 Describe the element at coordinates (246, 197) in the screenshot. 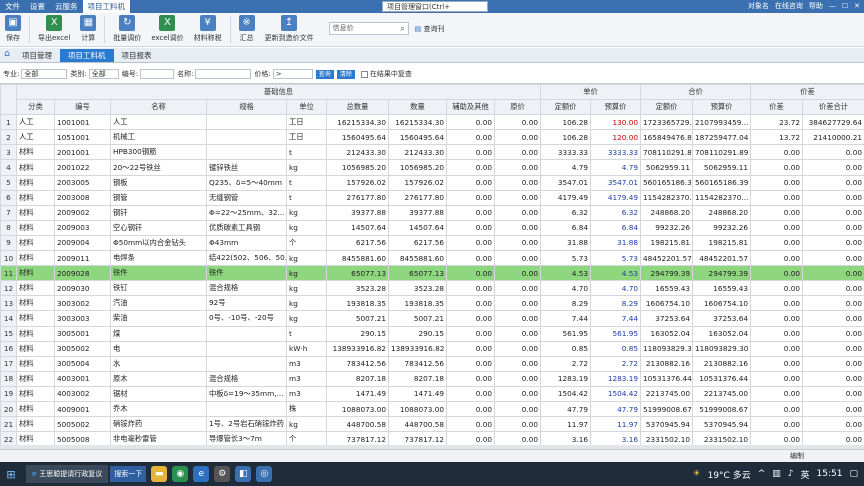

I see `table-cell: 无缝钢管` at that location.